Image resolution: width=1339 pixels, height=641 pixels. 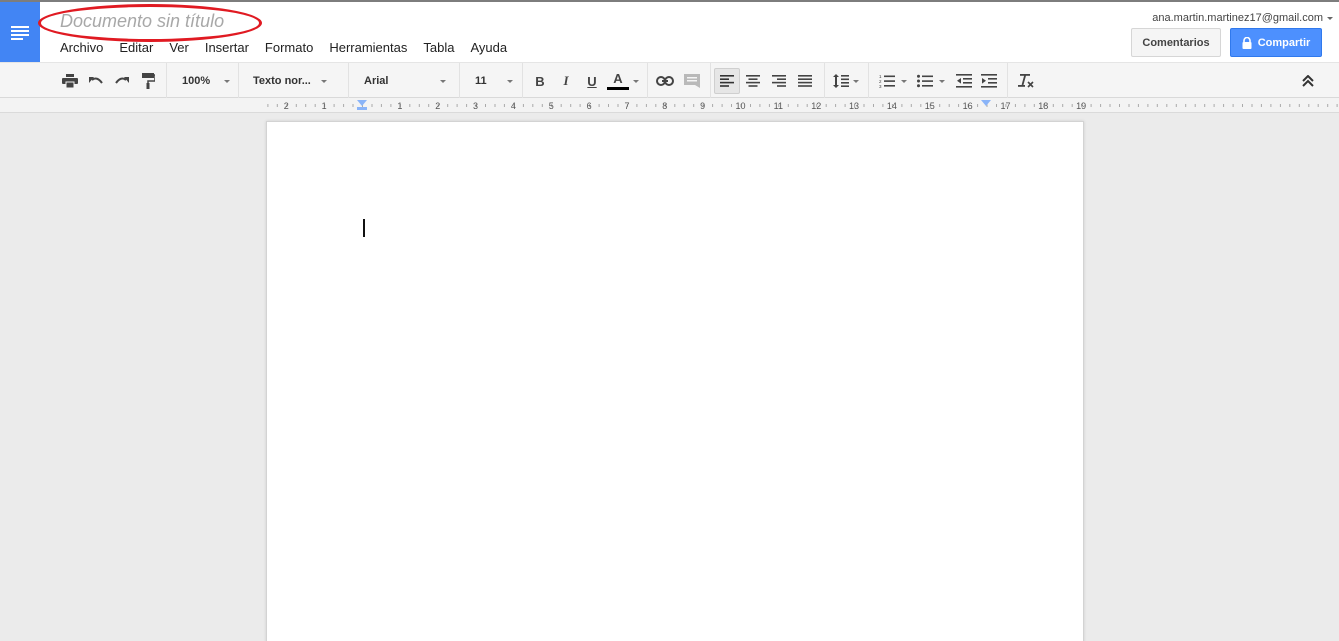 I want to click on lock-icon, so click(x=1247, y=42).